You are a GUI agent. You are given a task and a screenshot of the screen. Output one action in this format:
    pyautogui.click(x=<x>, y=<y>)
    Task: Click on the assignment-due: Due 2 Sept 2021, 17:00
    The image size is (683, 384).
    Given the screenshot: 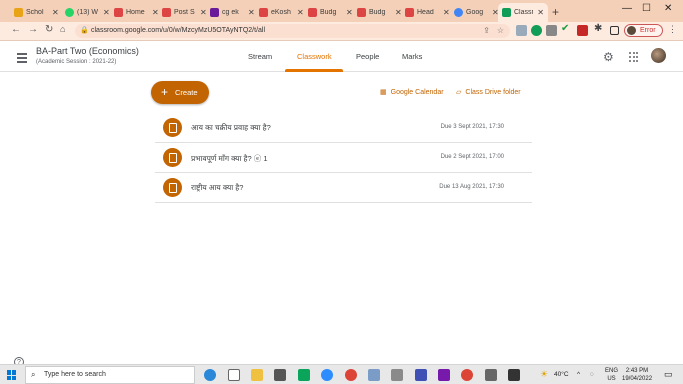 What is the action you would take?
    pyautogui.click(x=472, y=157)
    